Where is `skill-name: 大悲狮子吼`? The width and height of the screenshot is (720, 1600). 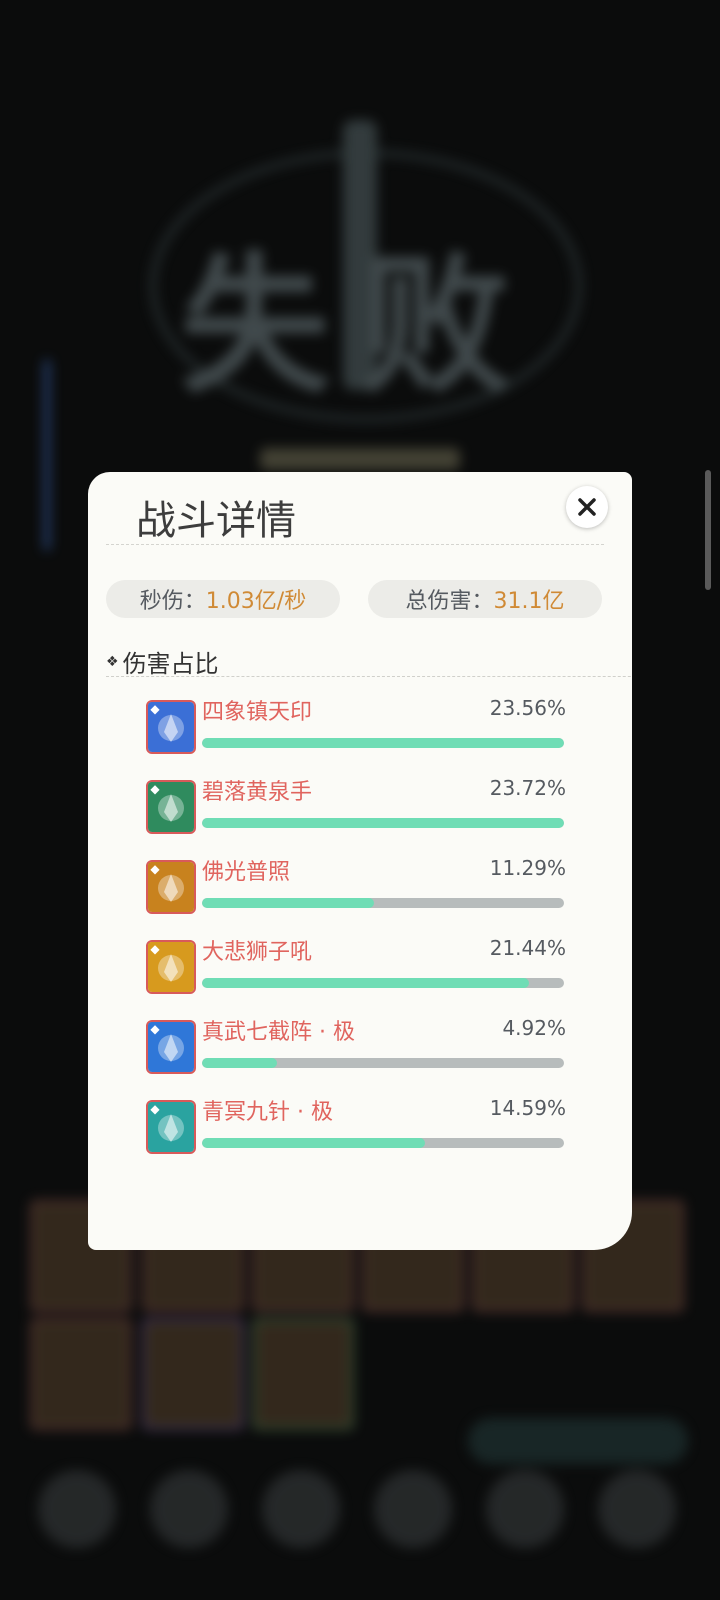
skill-name: 大悲狮子吼 is located at coordinates (257, 952).